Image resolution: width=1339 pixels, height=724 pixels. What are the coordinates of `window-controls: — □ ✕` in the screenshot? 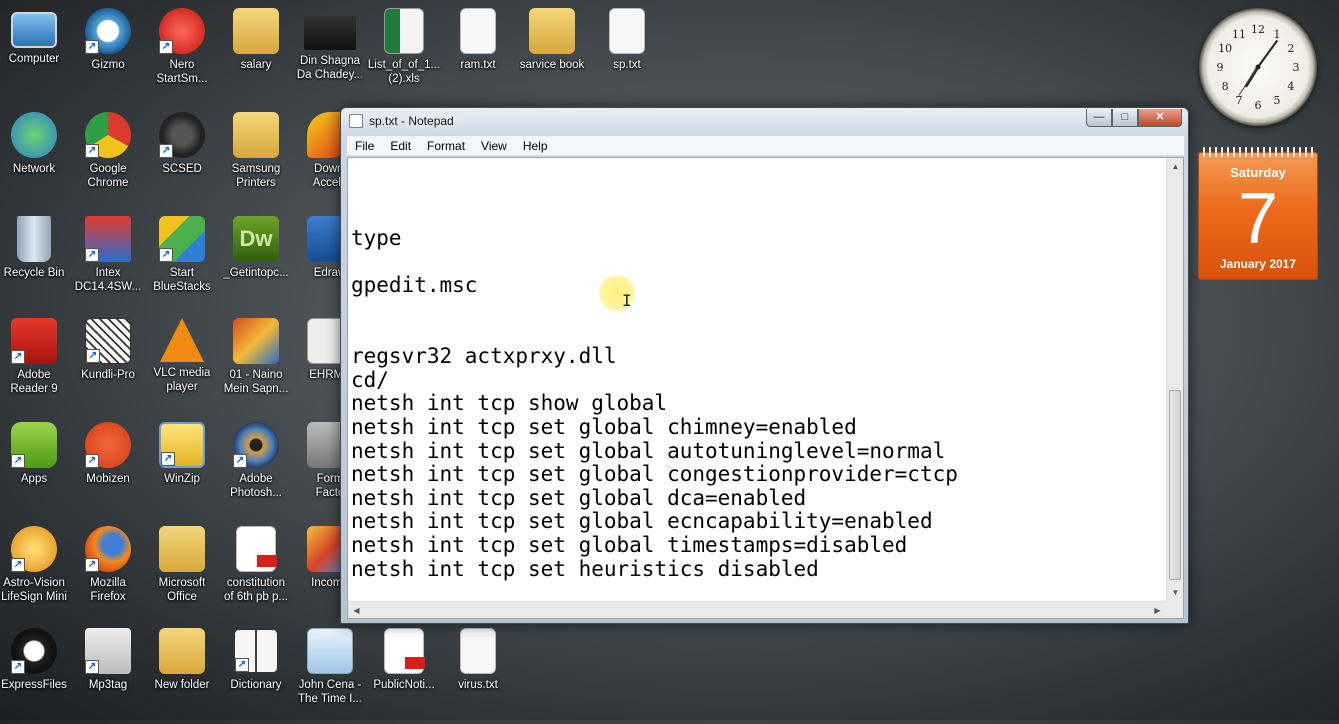 It's located at (1134, 118).